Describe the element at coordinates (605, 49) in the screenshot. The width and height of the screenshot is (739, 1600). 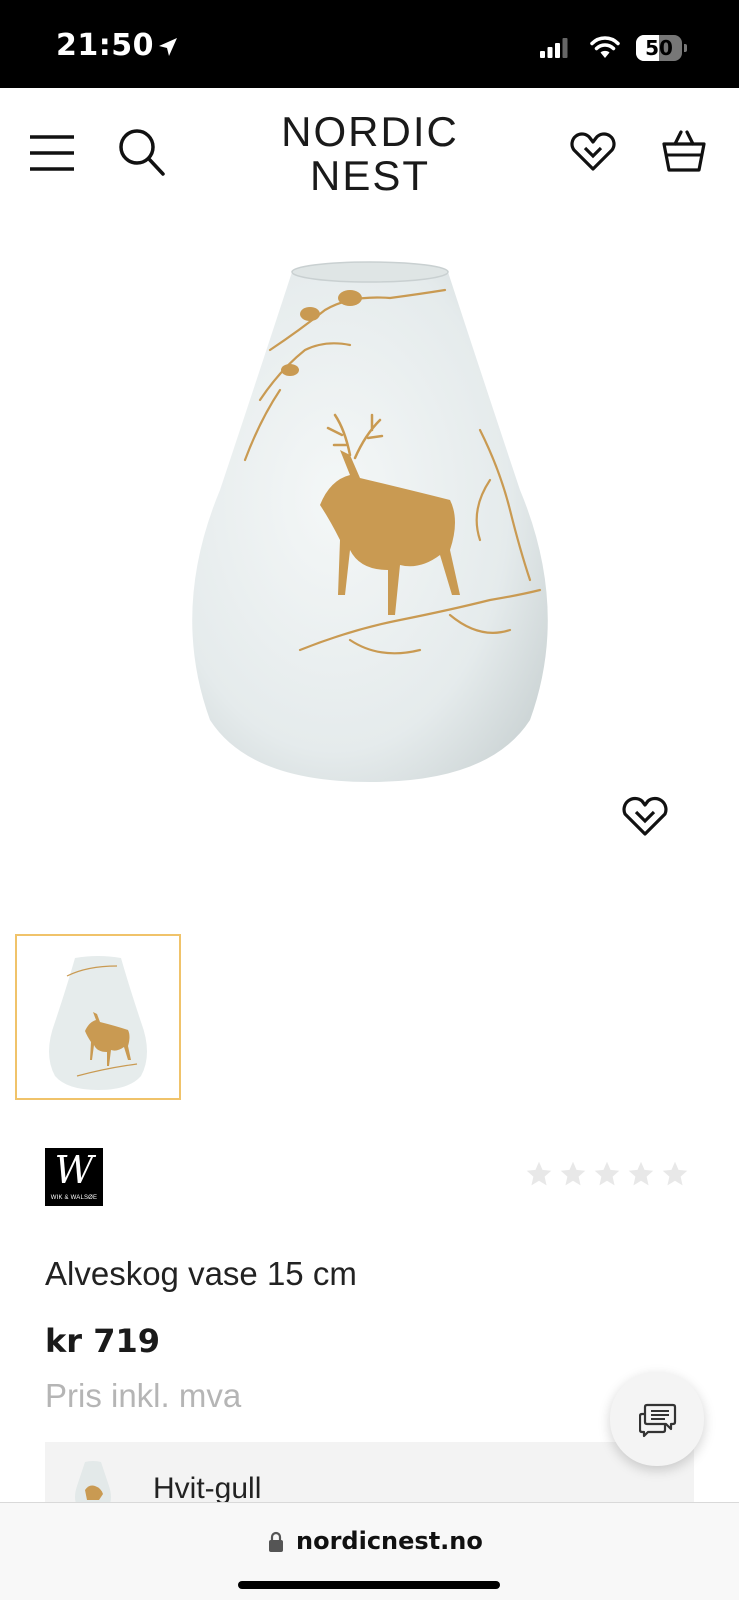
I see `wifi-icon` at that location.